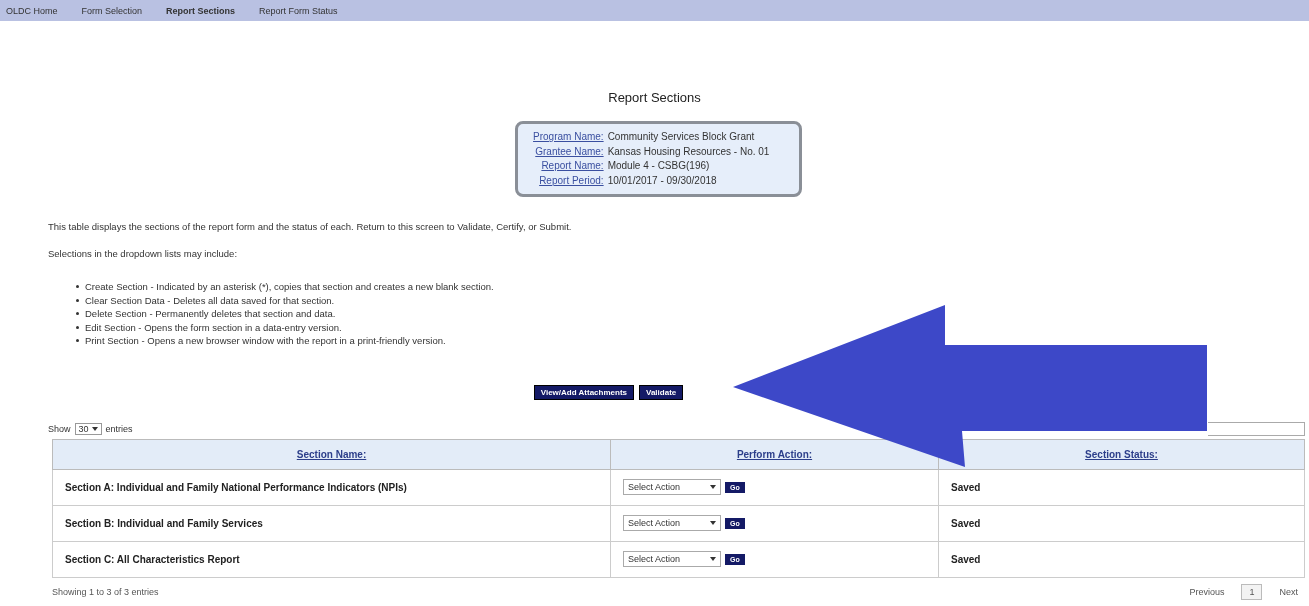 The width and height of the screenshot is (1309, 606). Describe the element at coordinates (566, 137) in the screenshot. I see `info-label-link: Program Name:` at that location.